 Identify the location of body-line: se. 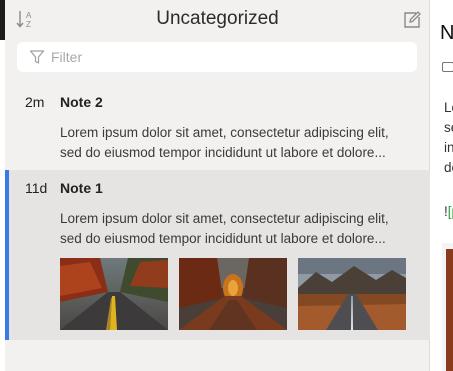
(448, 127).